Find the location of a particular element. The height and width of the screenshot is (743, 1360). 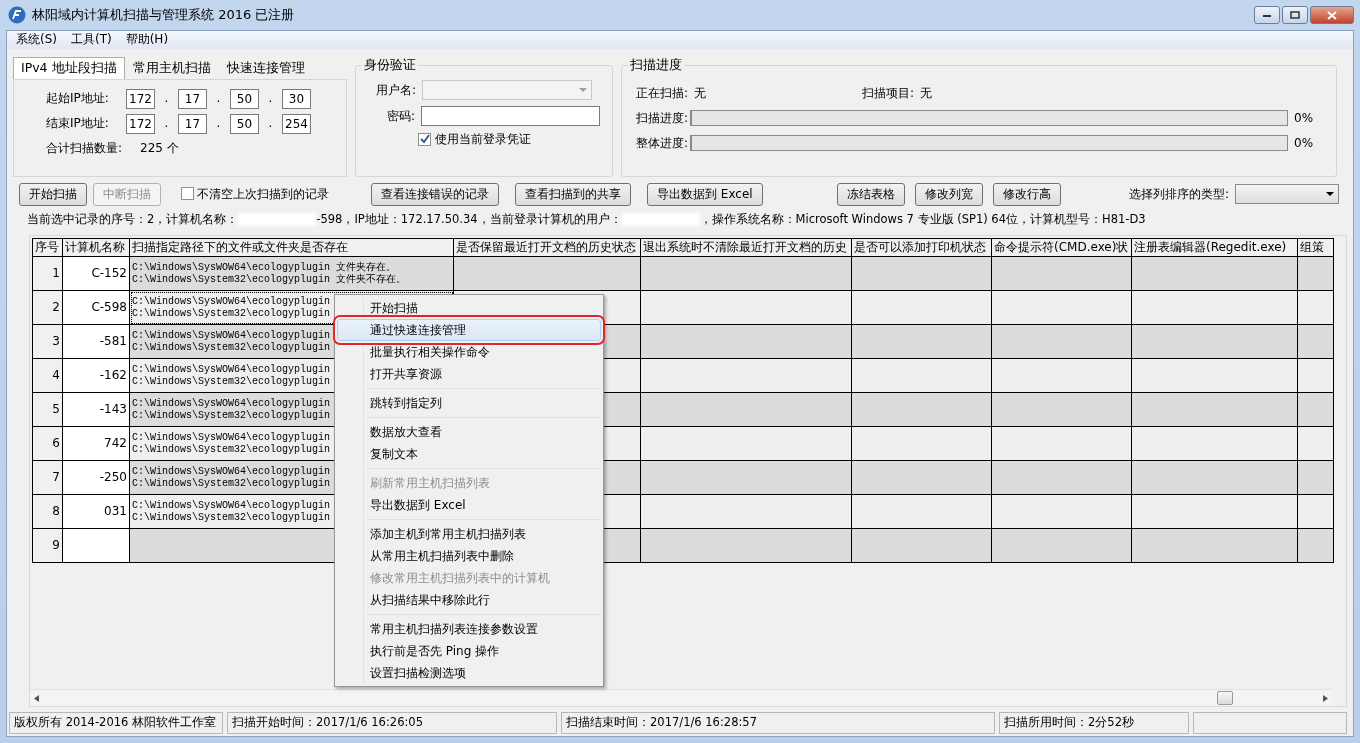

context-menu-item: 设置扫描检测选项 is located at coordinates (469, 673).